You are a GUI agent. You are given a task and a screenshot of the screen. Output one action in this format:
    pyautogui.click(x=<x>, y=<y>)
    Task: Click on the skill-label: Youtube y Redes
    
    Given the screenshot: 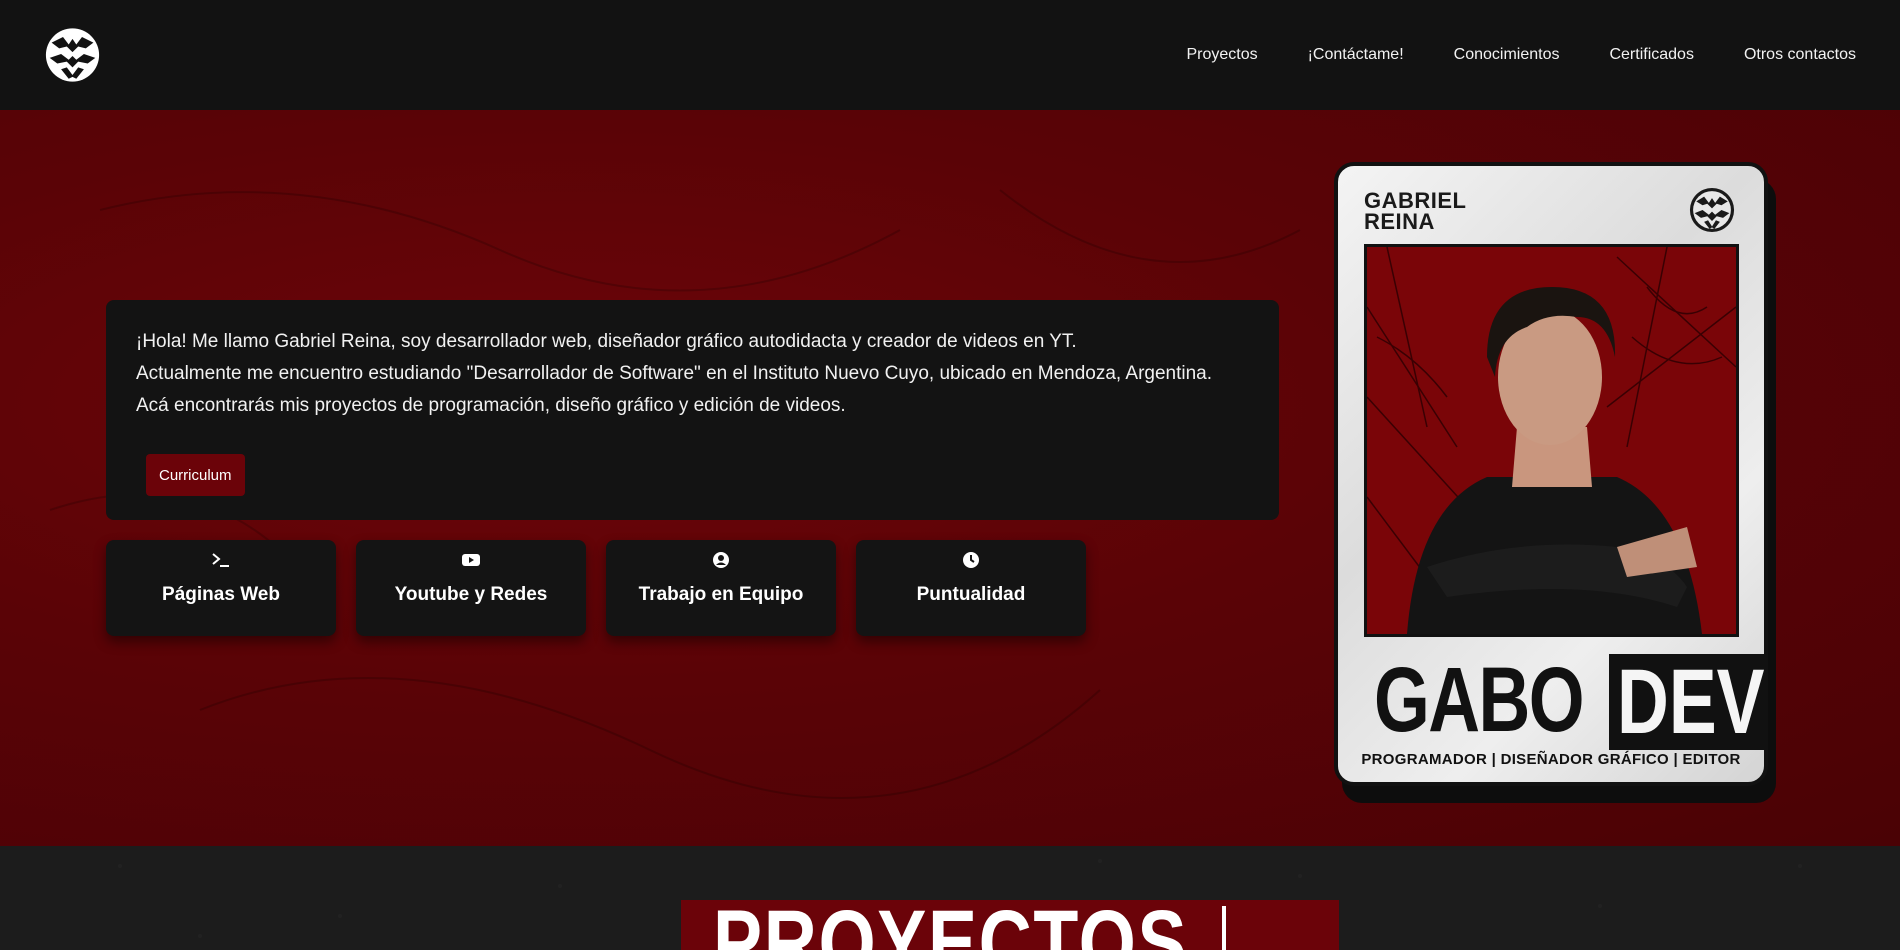 What is the action you would take?
    pyautogui.click(x=471, y=594)
    